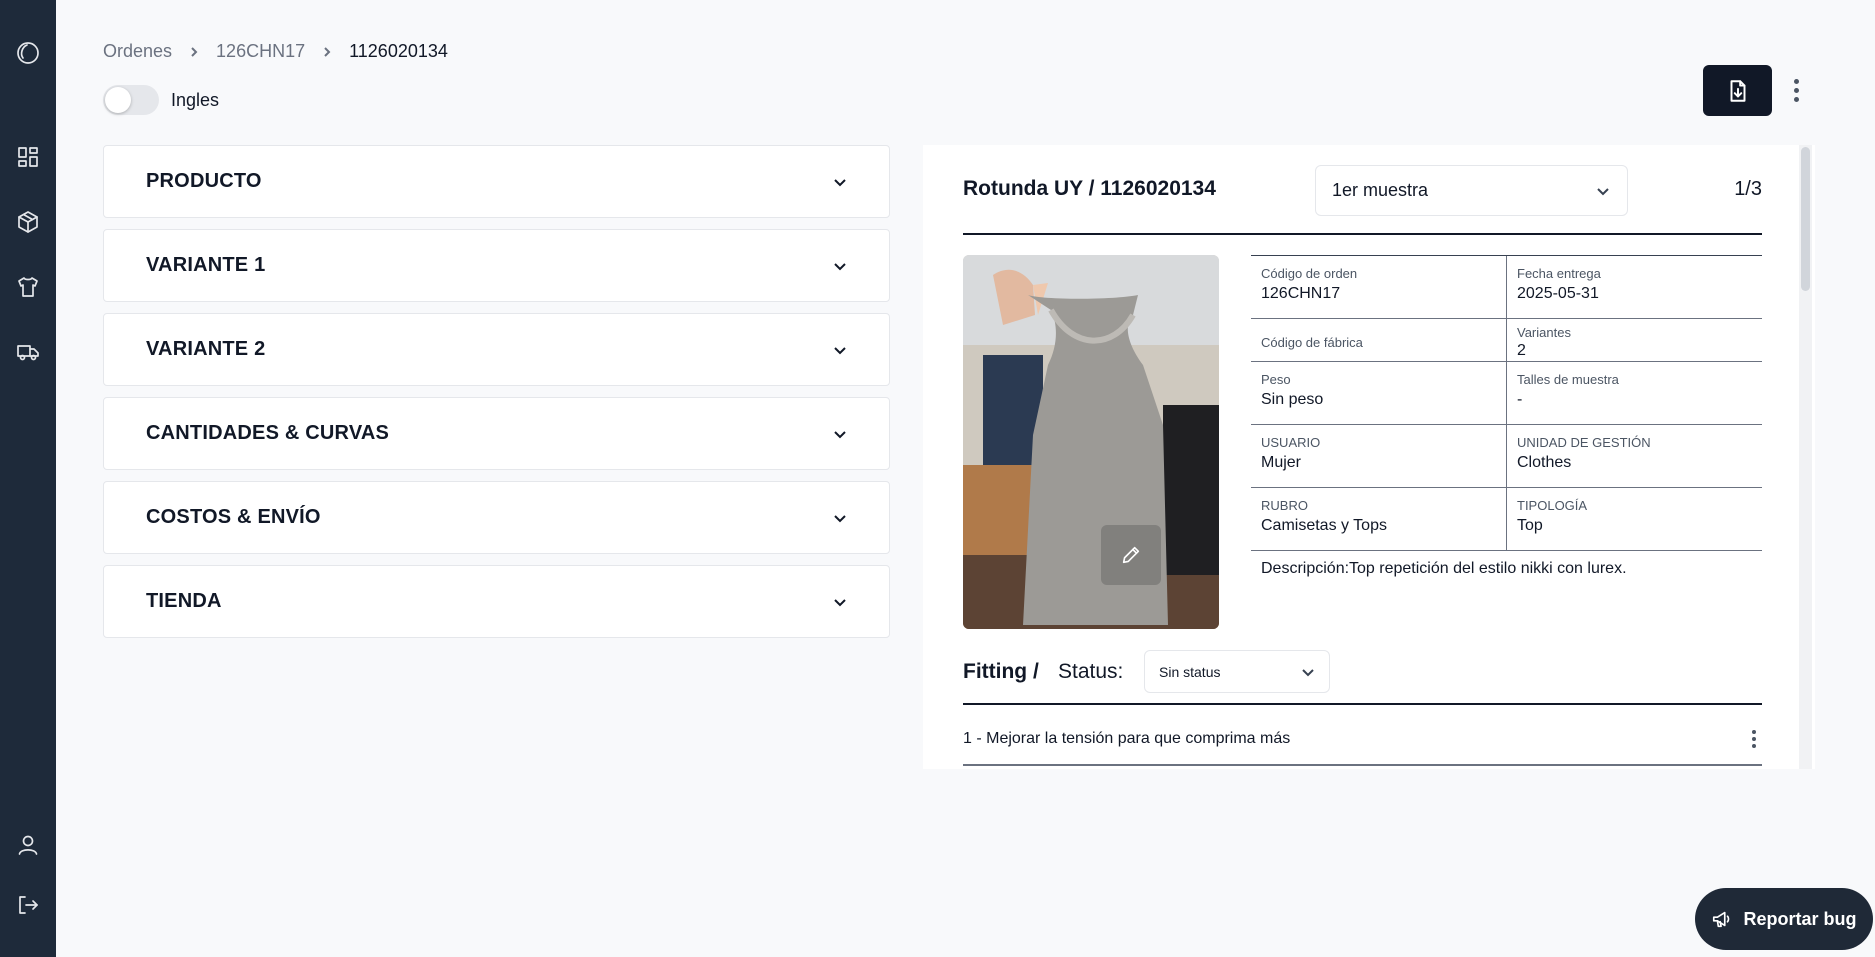 Image resolution: width=1875 pixels, height=957 pixels. What do you see at coordinates (1312, 342) in the screenshot?
I see `info-label: Código de fábrica` at bounding box center [1312, 342].